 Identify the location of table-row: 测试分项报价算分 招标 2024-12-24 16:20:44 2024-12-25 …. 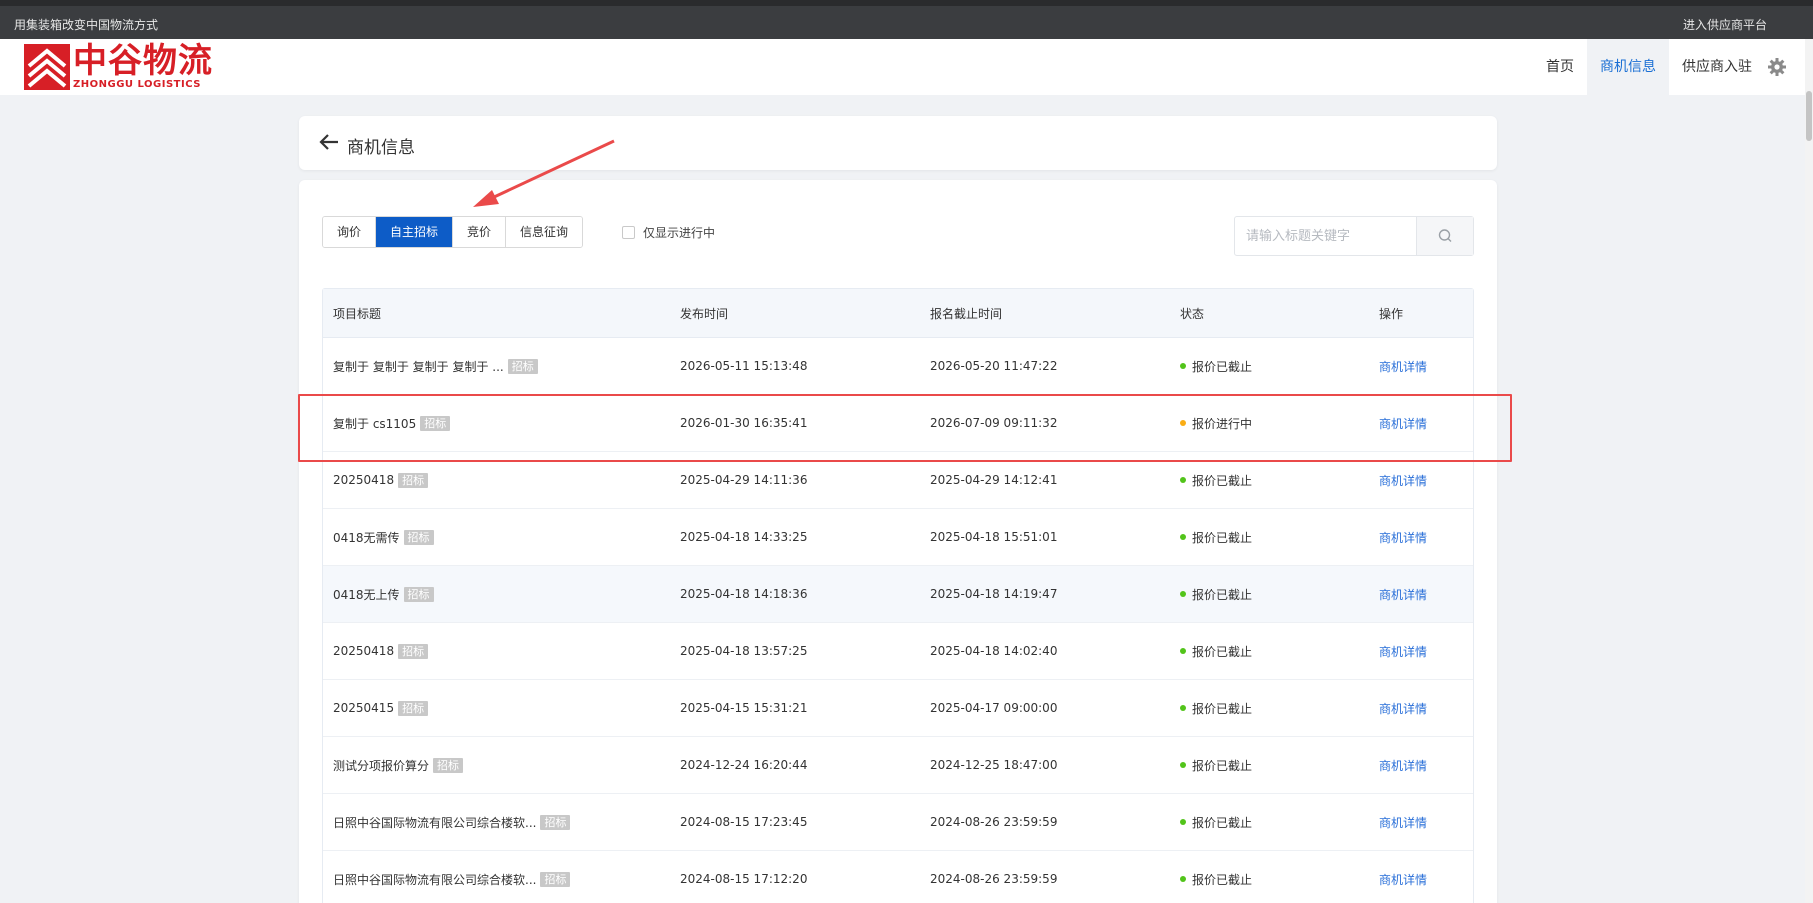
(898, 765).